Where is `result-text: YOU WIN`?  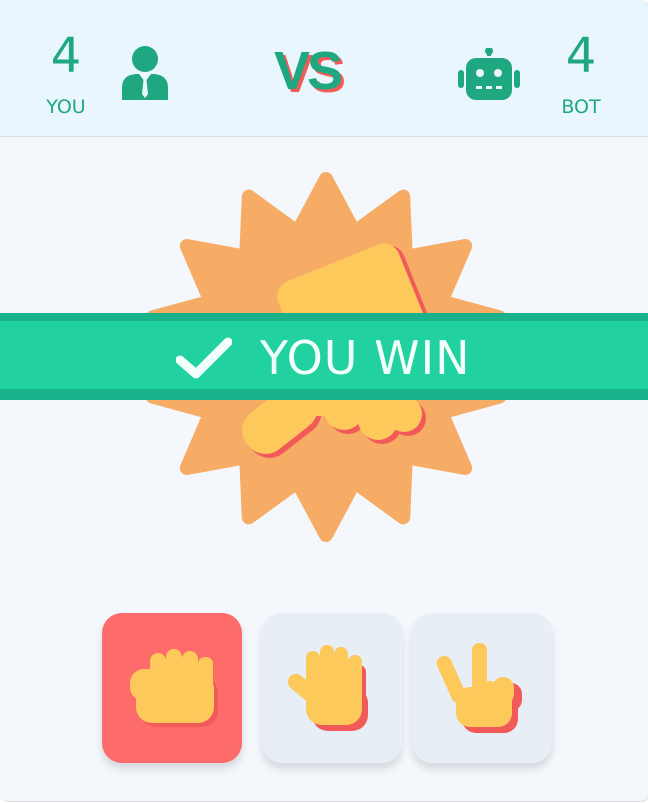
result-text: YOU WIN is located at coordinates (365, 358).